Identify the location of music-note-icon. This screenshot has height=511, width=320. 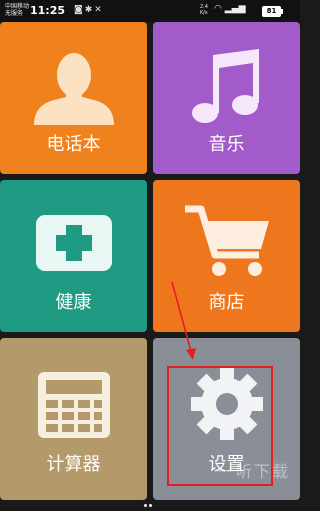
(226, 87).